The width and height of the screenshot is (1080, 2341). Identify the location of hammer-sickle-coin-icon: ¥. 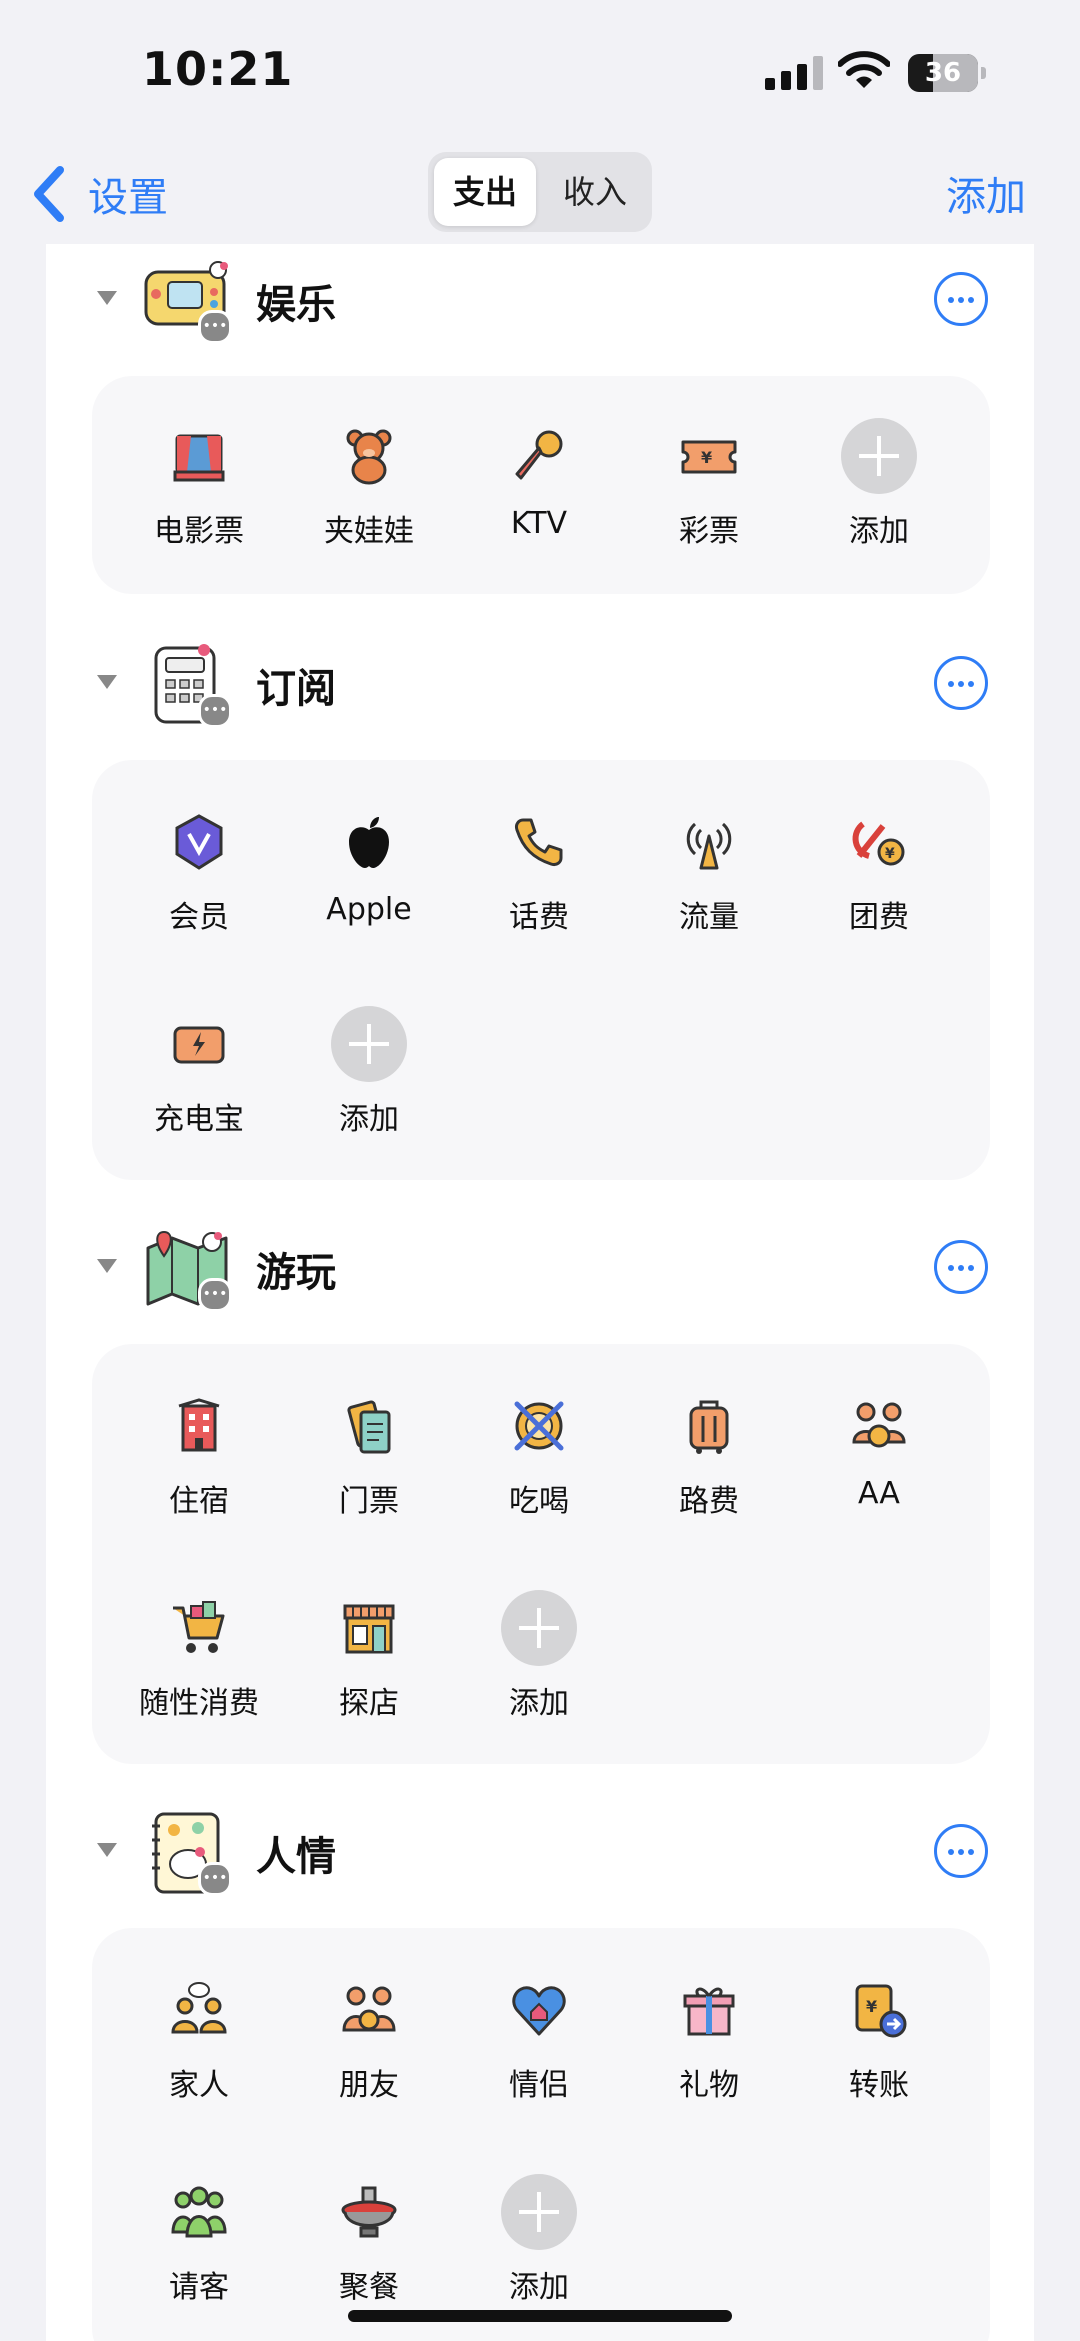
(878, 843).